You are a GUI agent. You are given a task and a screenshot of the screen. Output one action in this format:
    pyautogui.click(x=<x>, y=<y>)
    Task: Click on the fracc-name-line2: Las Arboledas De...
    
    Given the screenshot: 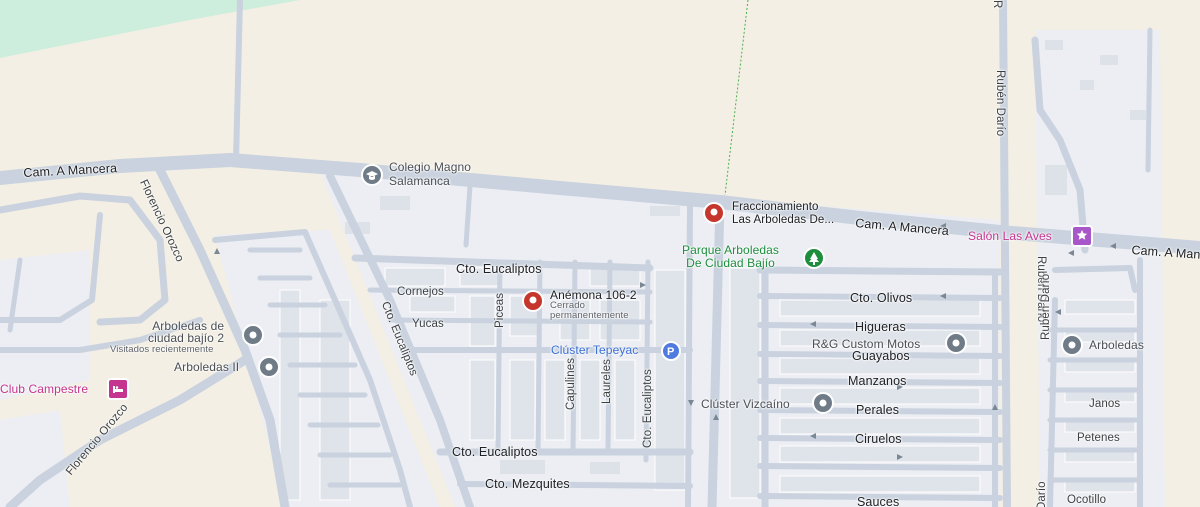 What is the action you would take?
    pyautogui.click(x=783, y=220)
    